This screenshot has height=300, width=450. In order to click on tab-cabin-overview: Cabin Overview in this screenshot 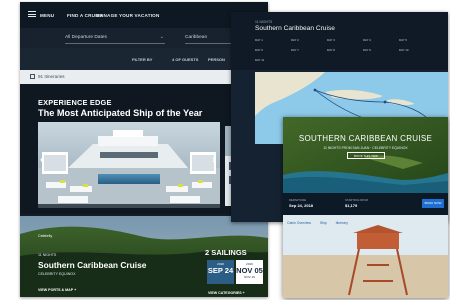, I will do `click(299, 223)`.